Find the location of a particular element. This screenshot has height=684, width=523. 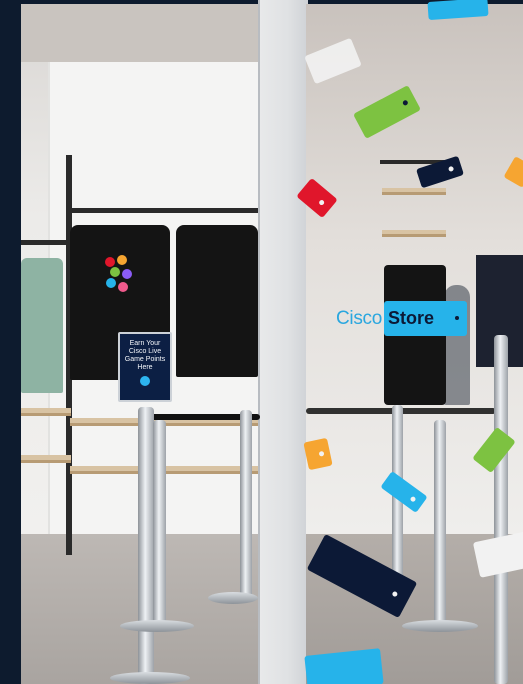

shelf-left-low is located at coordinates (46, 459).